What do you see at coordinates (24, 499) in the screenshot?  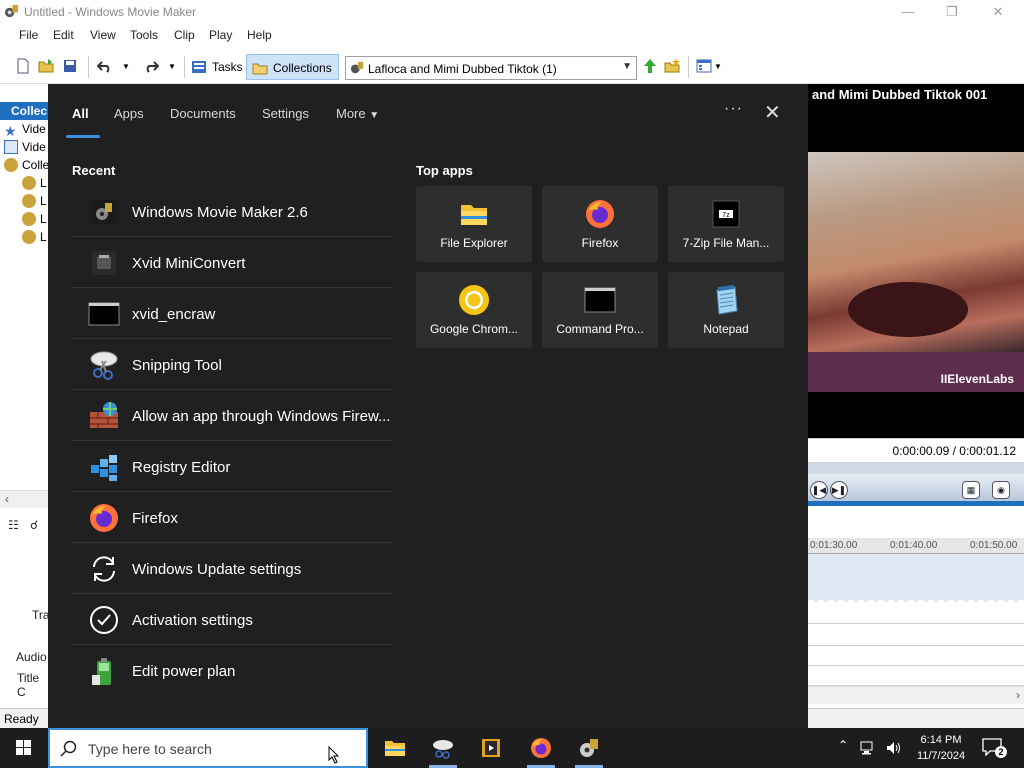 I see `horizontal-scrollbar: ‹` at bounding box center [24, 499].